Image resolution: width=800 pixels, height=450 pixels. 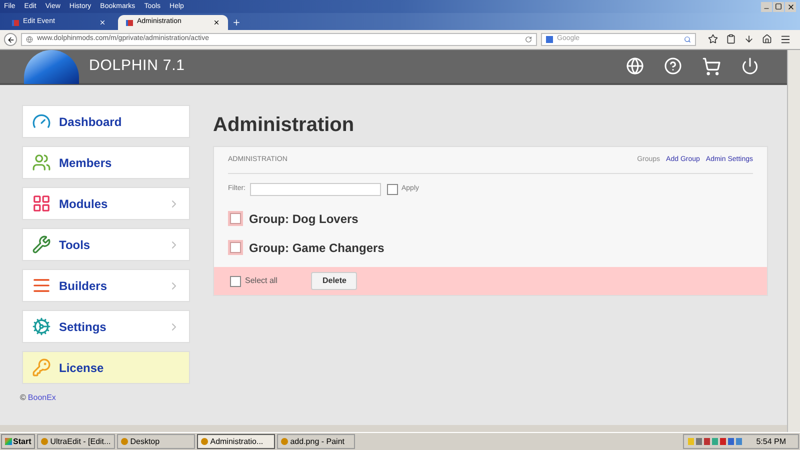 I want to click on clipboard-icon, so click(x=731, y=39).